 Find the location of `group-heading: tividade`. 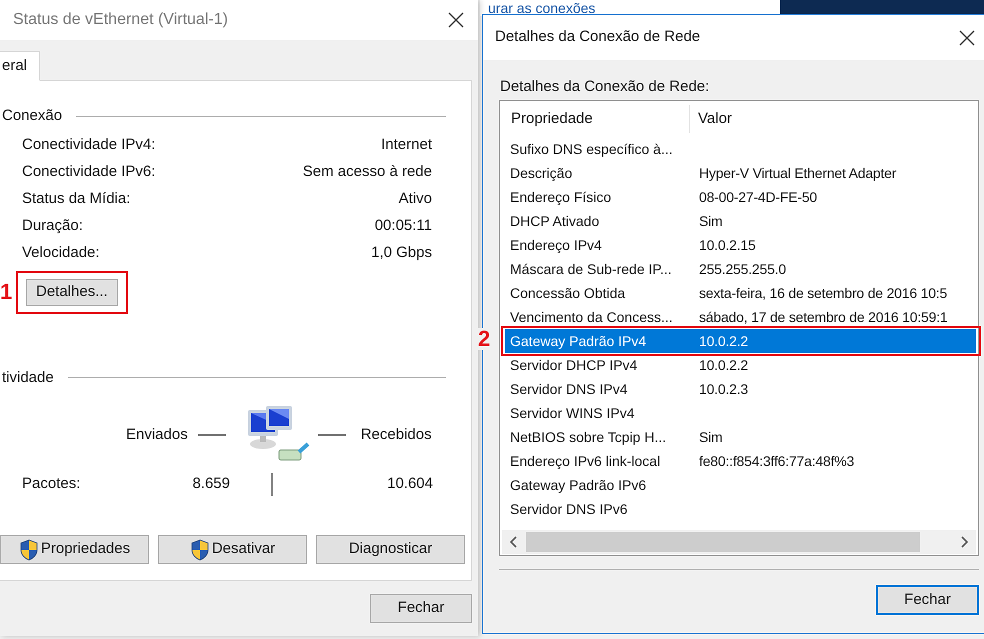

group-heading: tividade is located at coordinates (27, 378).